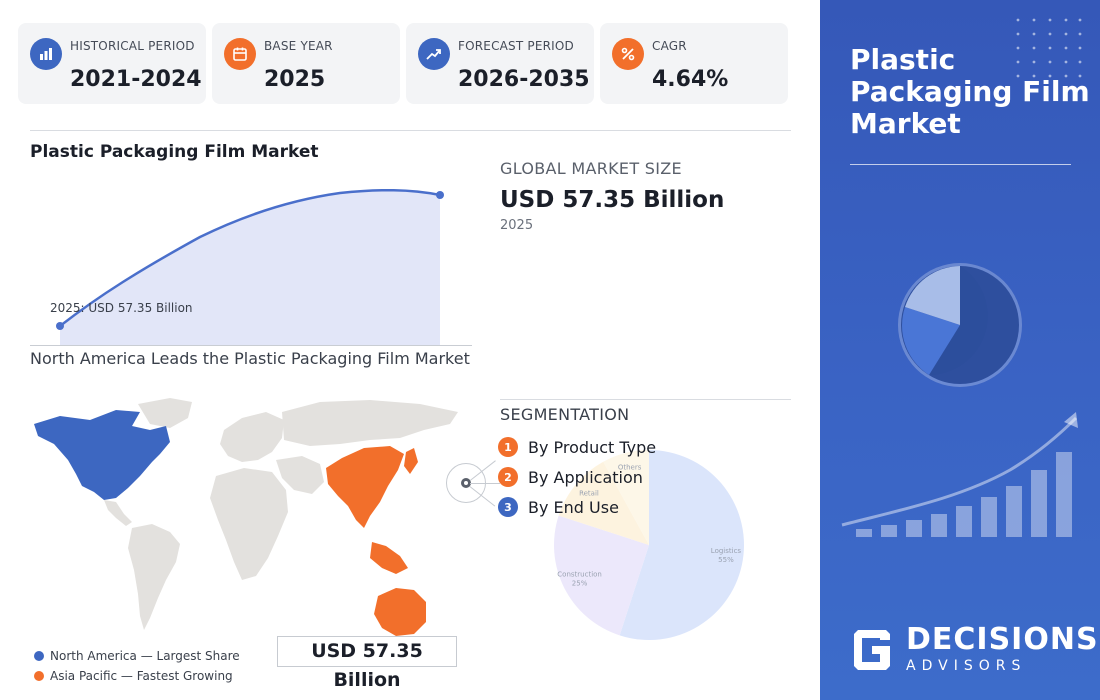  Describe the element at coordinates (121, 308) in the screenshot. I see `chart-annotation: 2025: USD 57.35 Billion` at that location.